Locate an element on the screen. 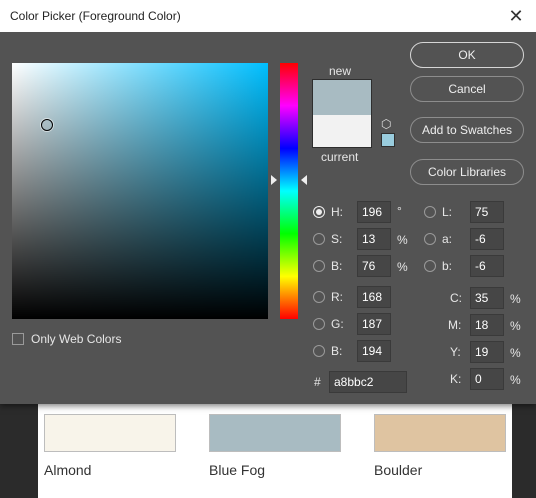  input-m: 18 is located at coordinates (487, 325).